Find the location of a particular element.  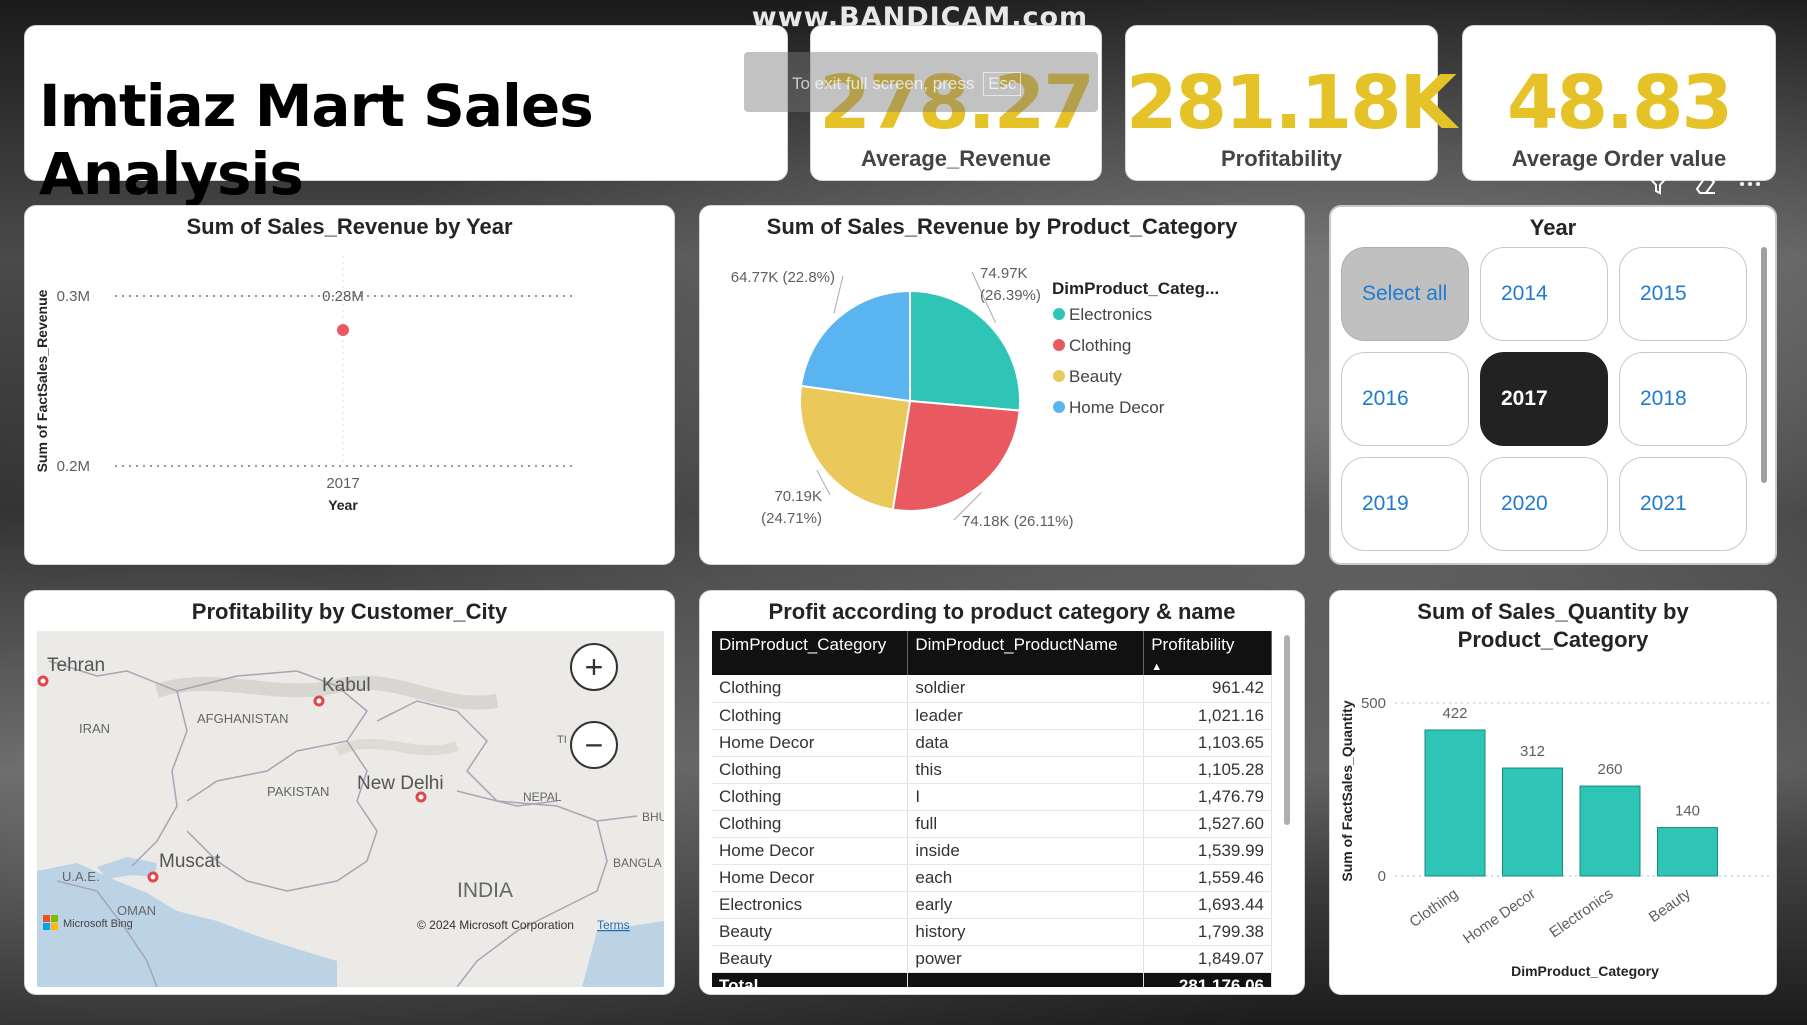

slicer-option-2016: 2016 is located at coordinates (1405, 399).